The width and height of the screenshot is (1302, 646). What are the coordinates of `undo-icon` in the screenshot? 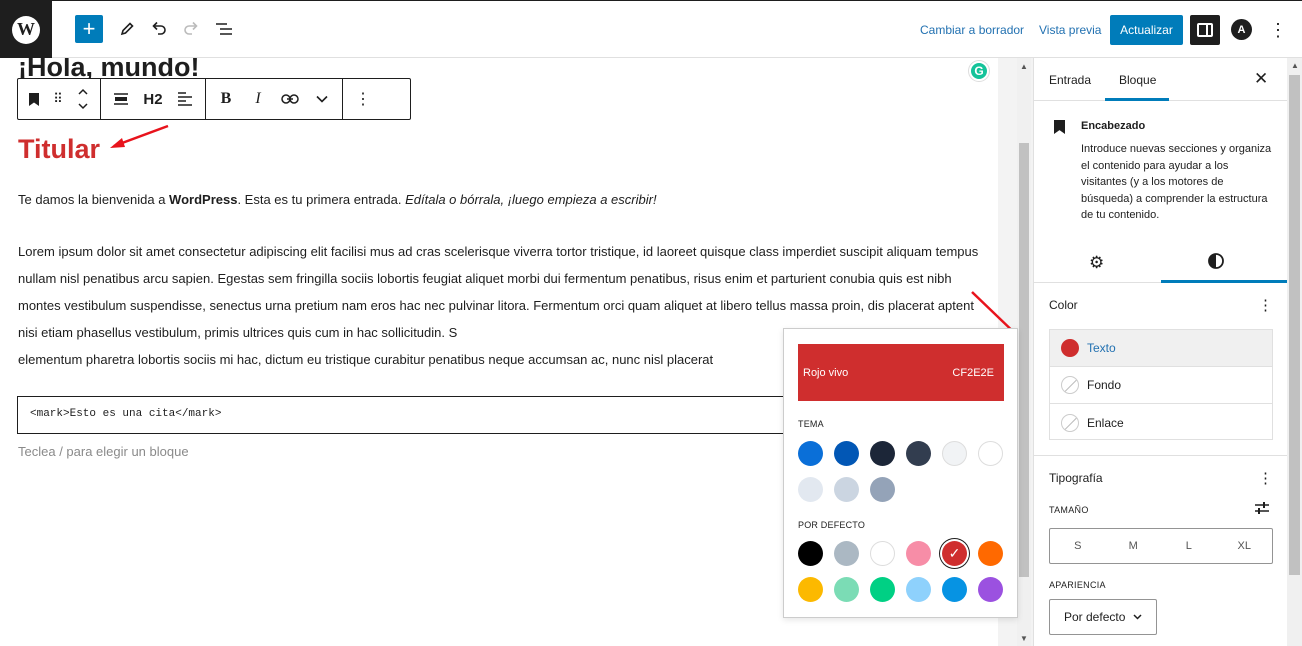 It's located at (159, 29).